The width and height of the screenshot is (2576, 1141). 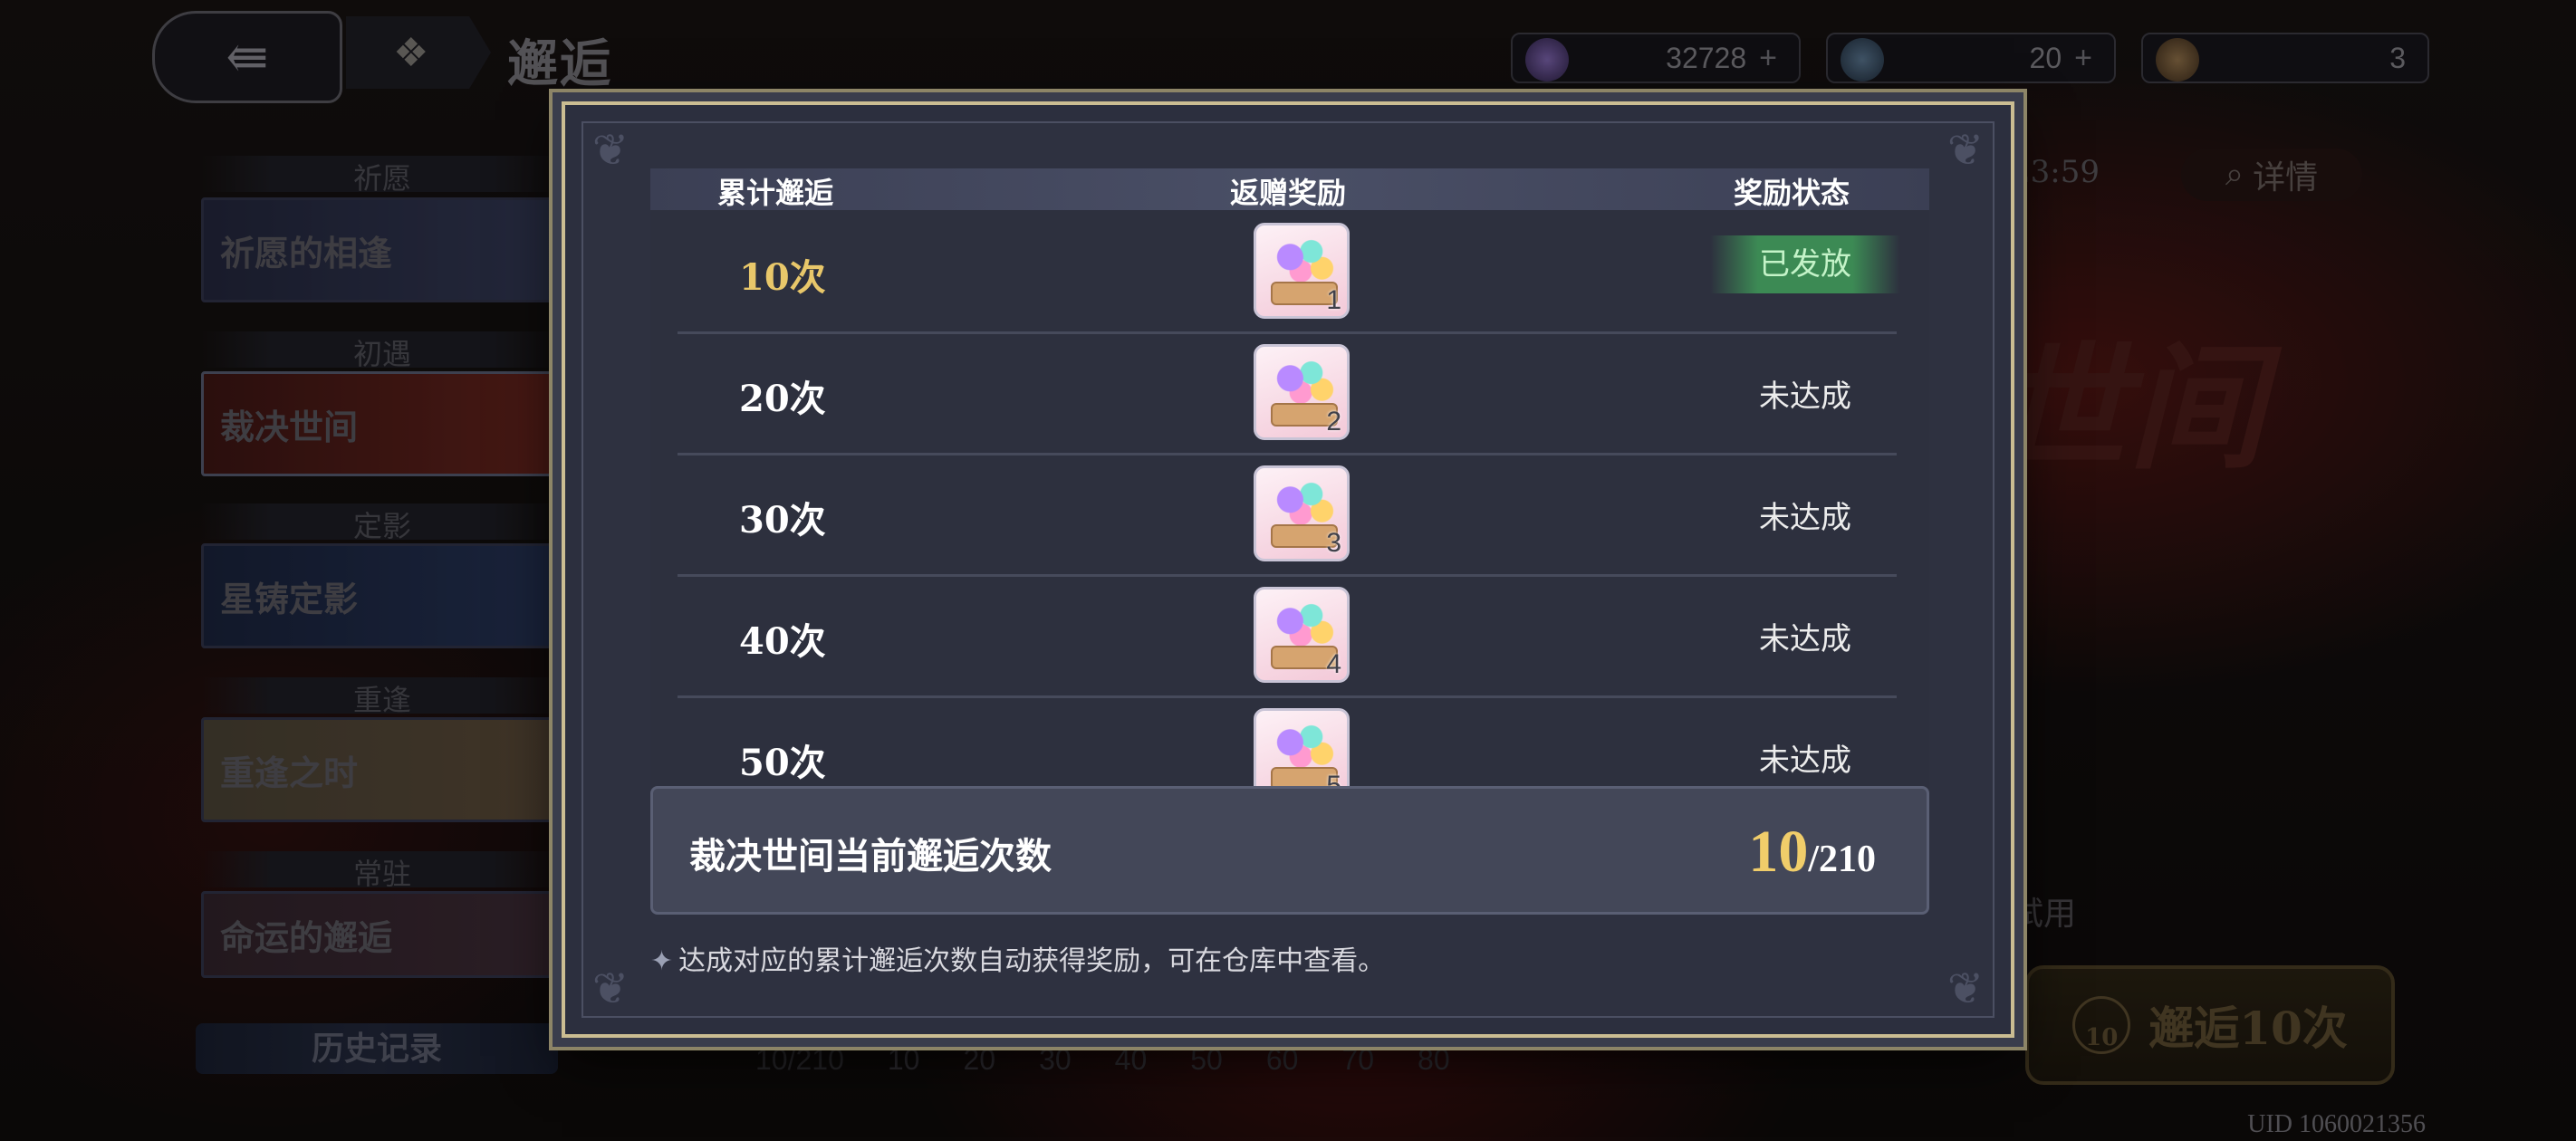 I want to click on tick-label: 40, so click(x=1131, y=1059).